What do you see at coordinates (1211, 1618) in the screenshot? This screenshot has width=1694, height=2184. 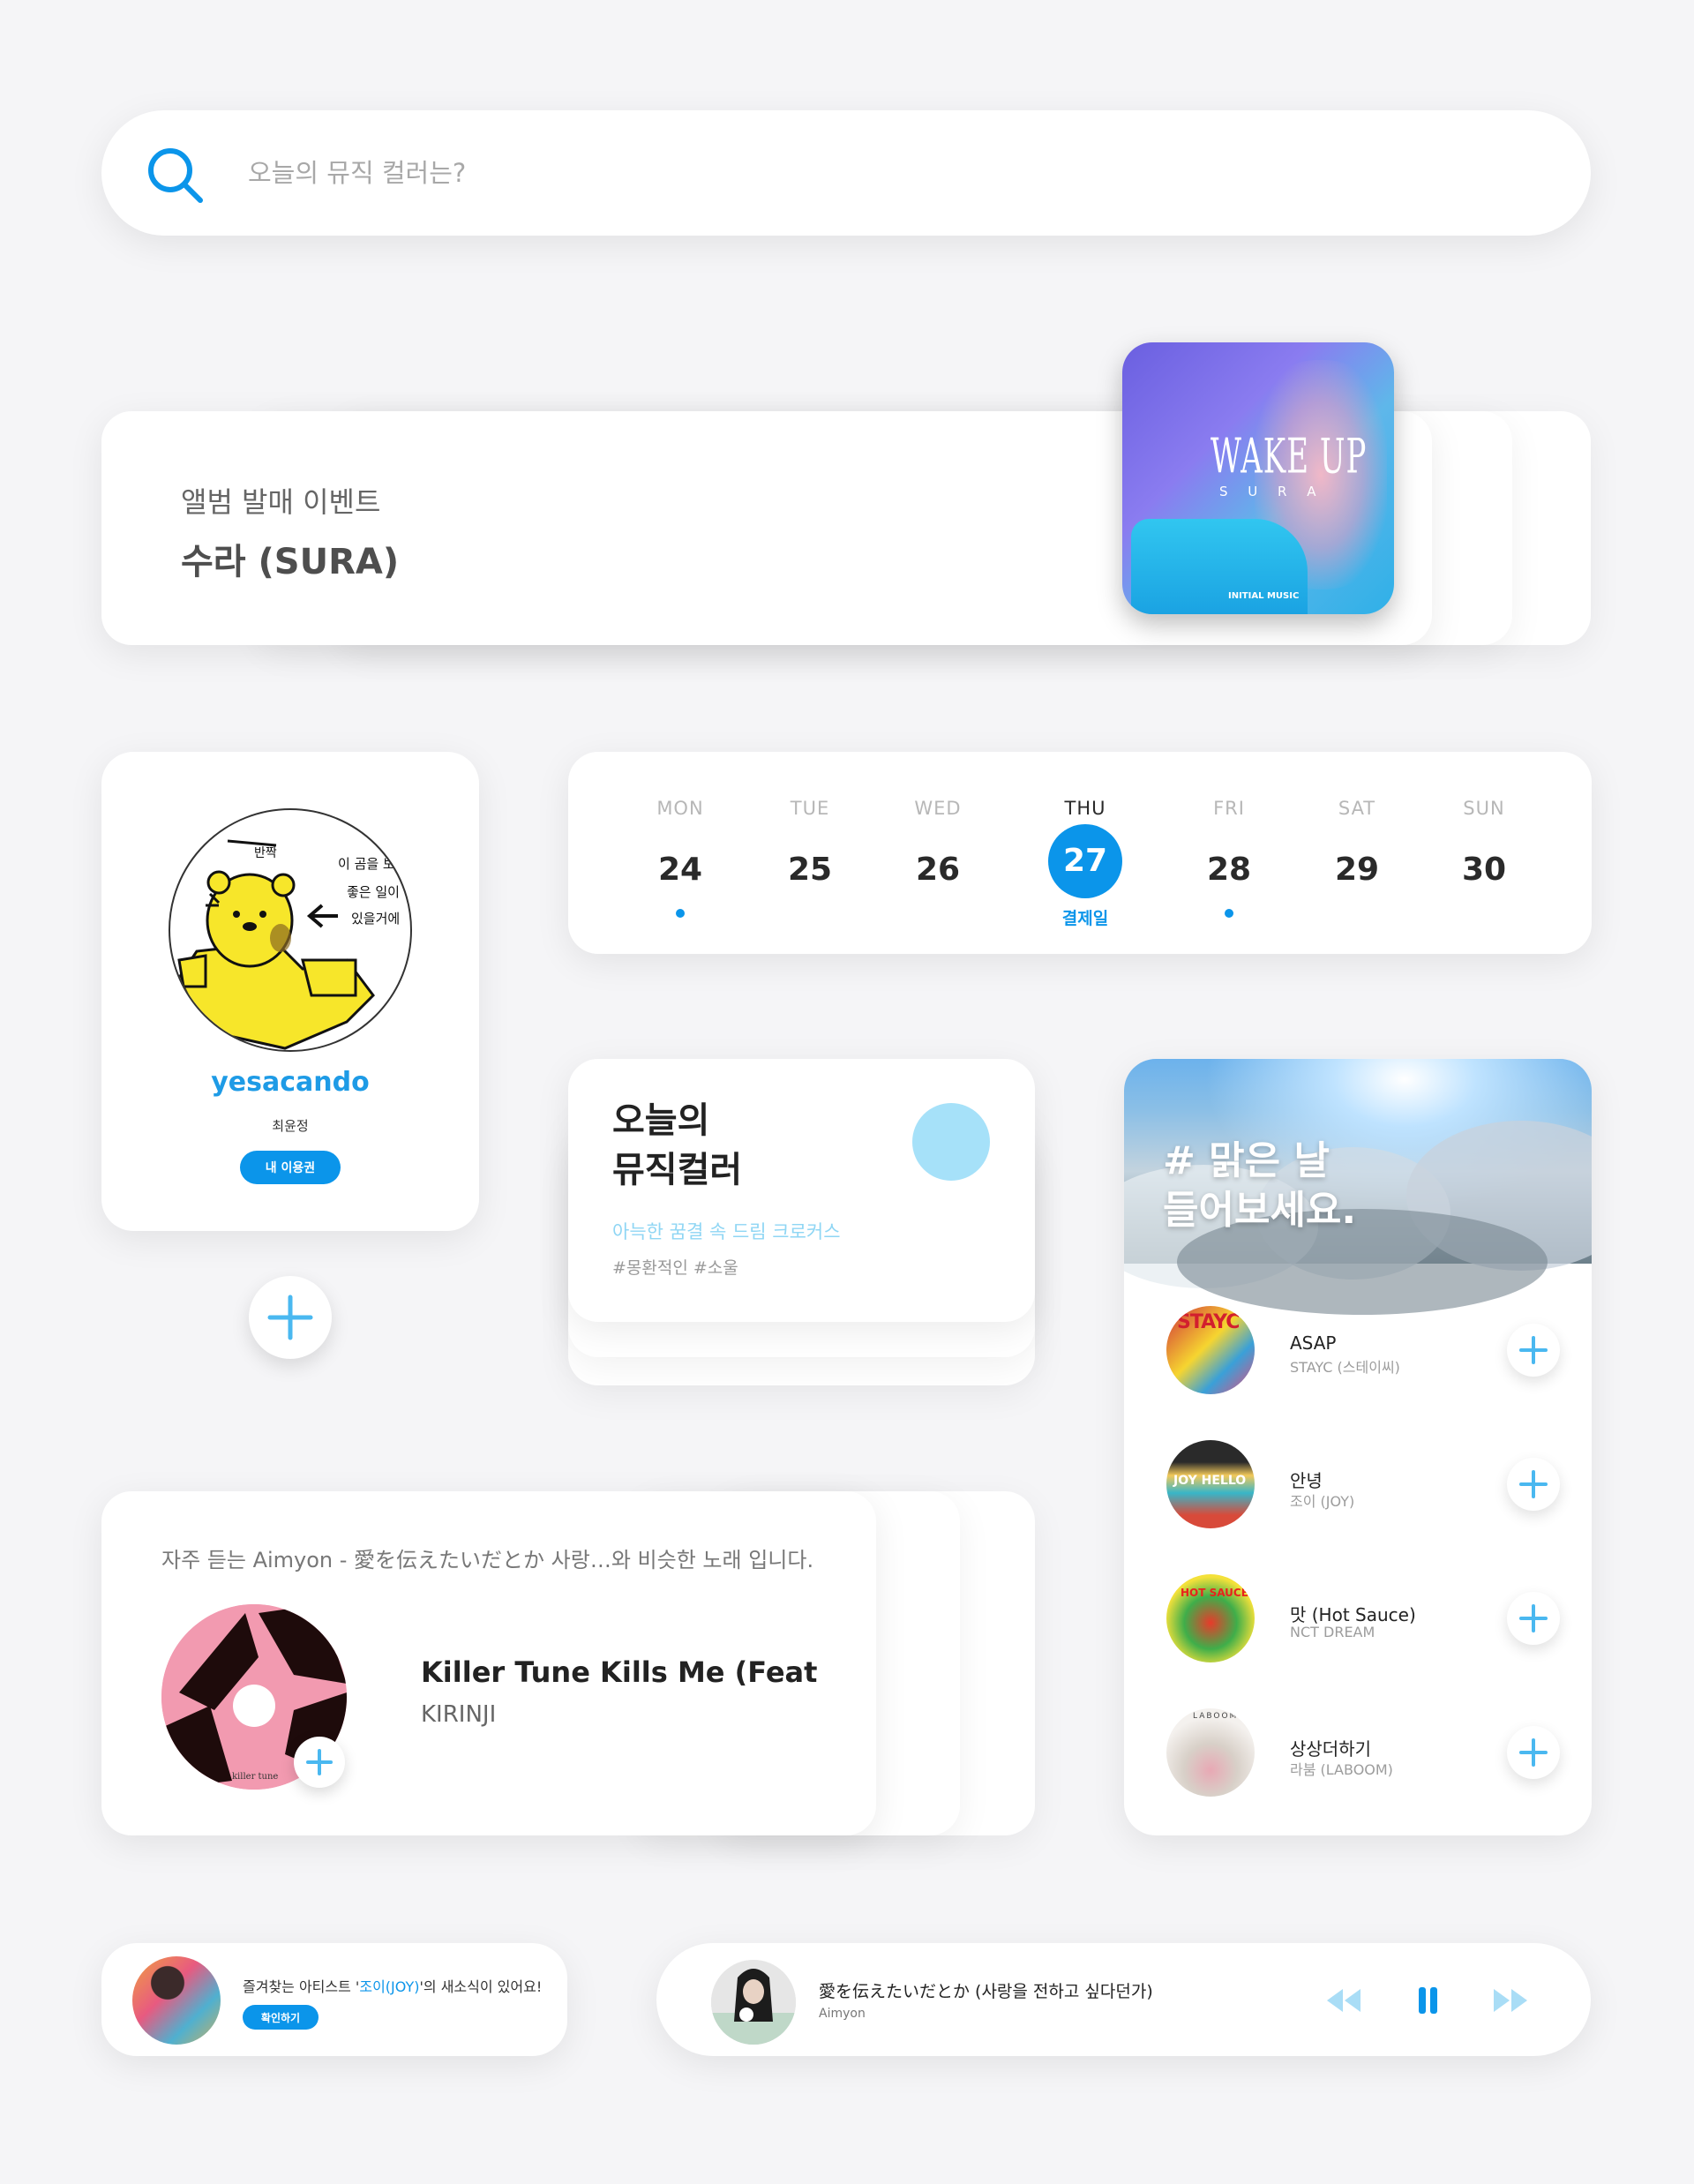 I see `track-cover: HOT SAUCE` at bounding box center [1211, 1618].